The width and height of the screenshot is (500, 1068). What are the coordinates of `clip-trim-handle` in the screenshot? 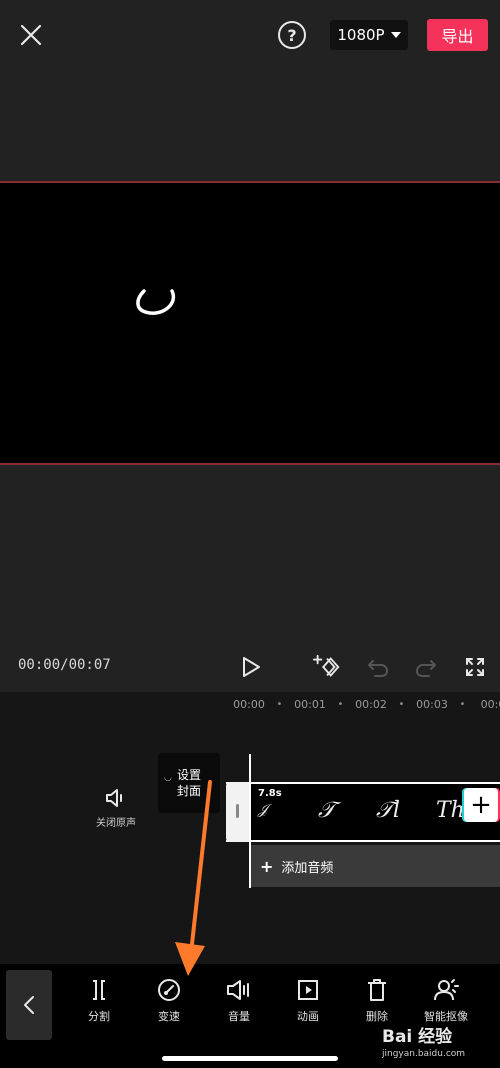 It's located at (238, 812).